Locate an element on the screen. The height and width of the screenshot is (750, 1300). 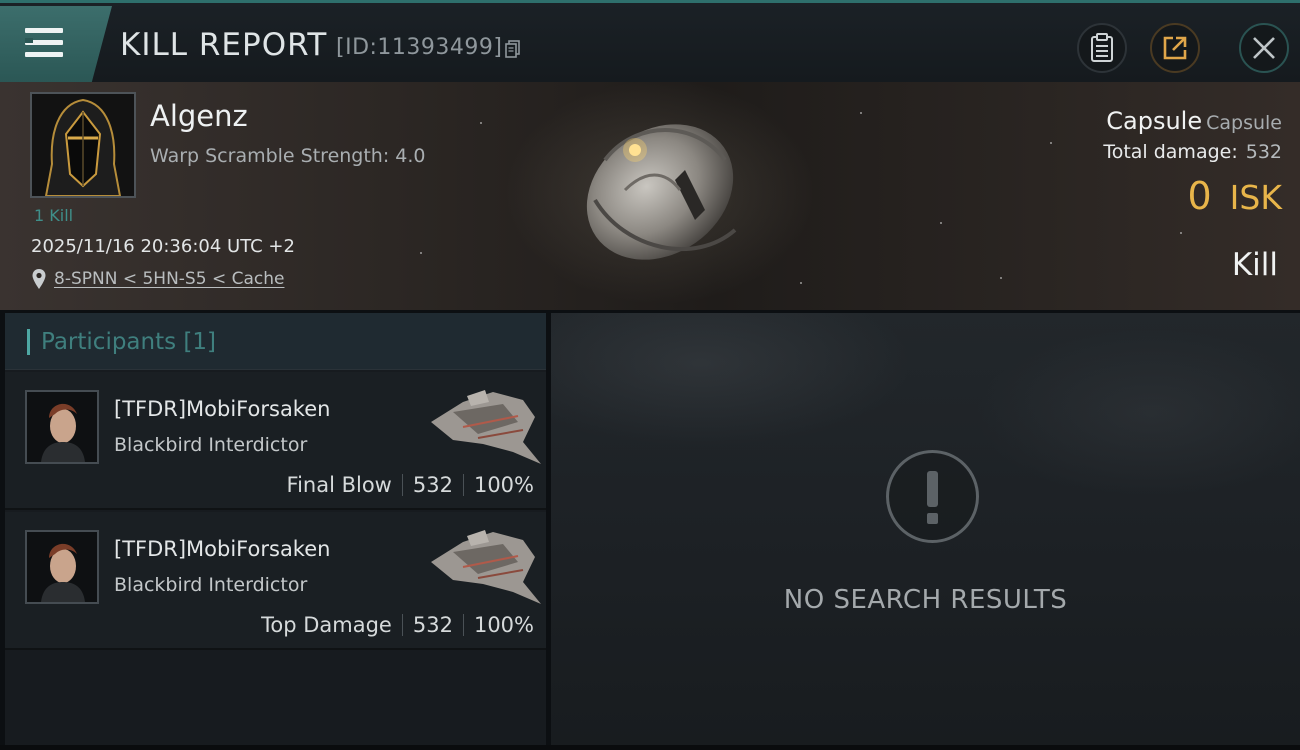
victim-stat: Warp Scramble Strength: 4.0 is located at coordinates (288, 156).